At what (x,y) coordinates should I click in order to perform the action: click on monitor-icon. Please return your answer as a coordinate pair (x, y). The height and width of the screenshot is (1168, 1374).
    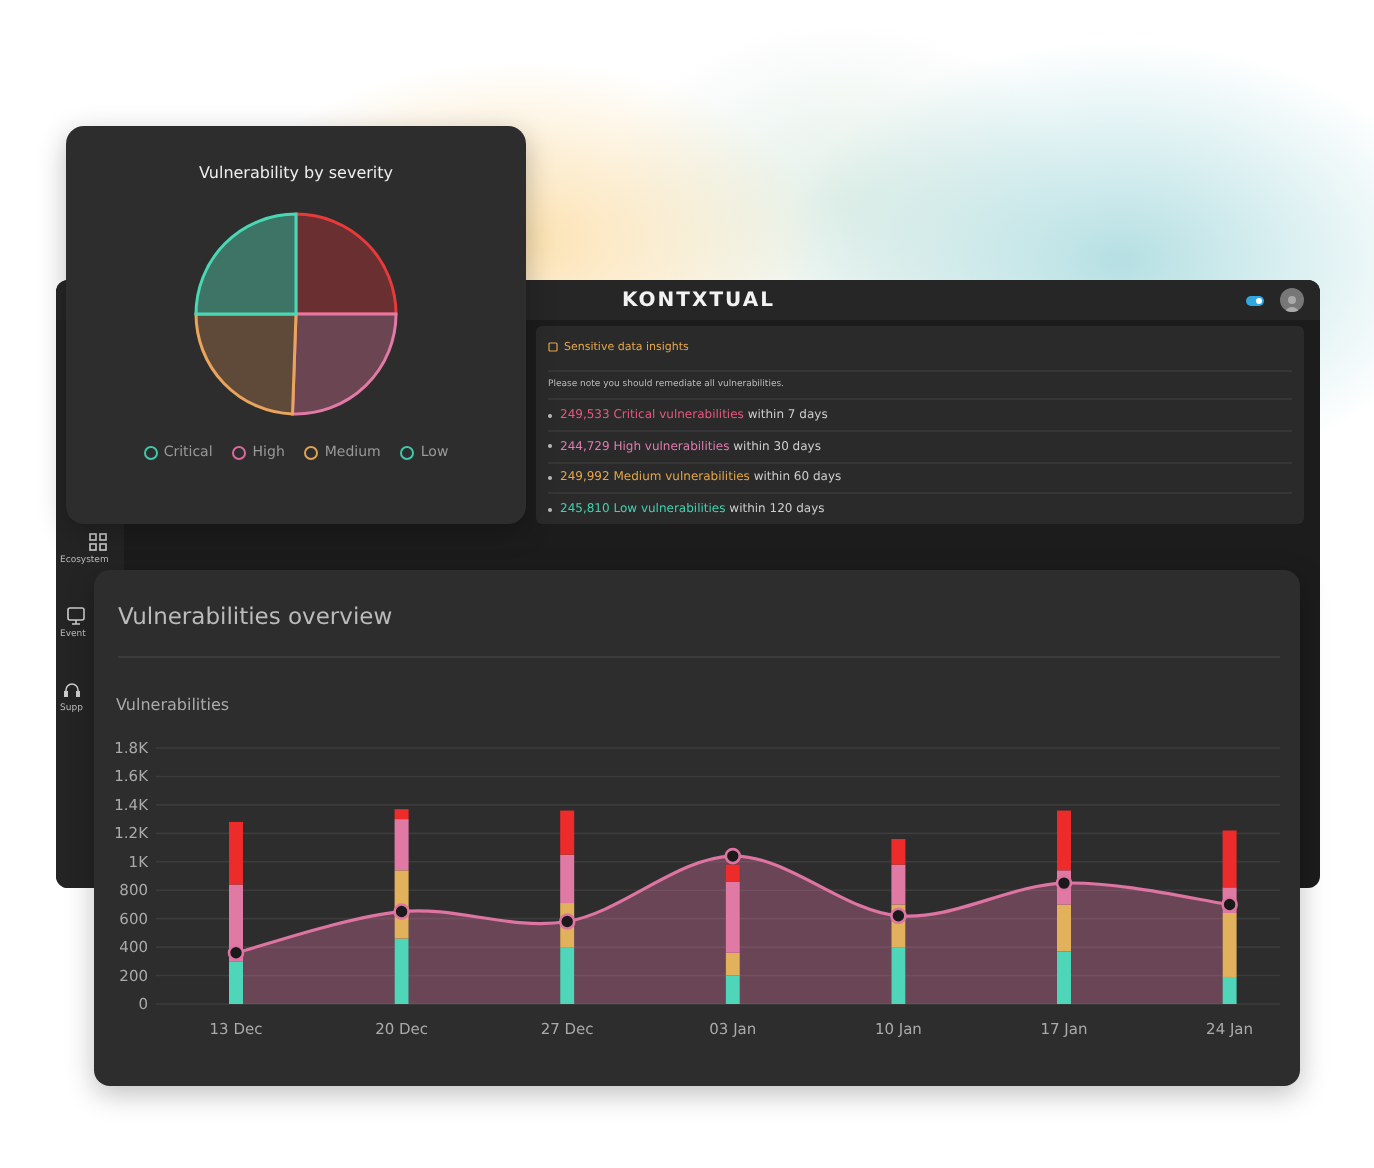
    Looking at the image, I should click on (75, 616).